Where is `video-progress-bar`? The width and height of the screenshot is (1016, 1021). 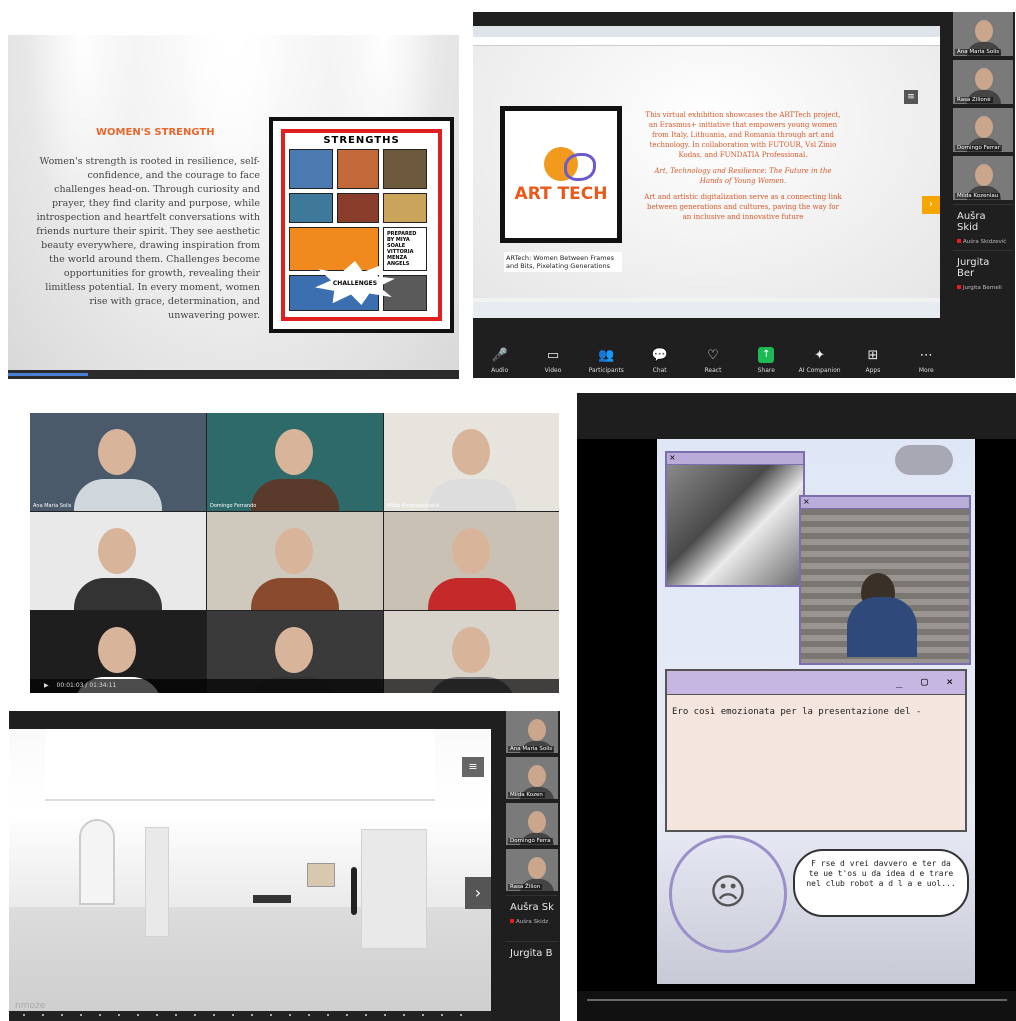 video-progress-bar is located at coordinates (796, 1006).